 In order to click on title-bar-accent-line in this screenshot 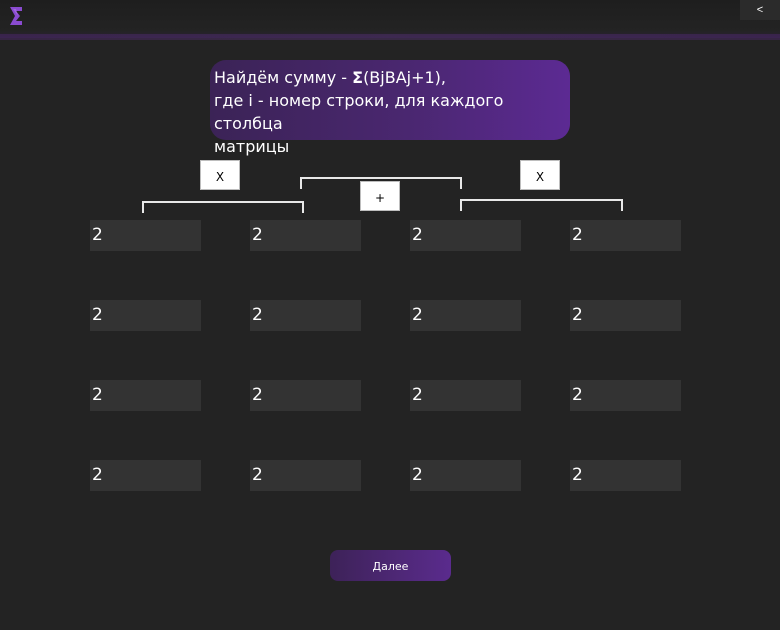, I will do `click(390, 37)`.